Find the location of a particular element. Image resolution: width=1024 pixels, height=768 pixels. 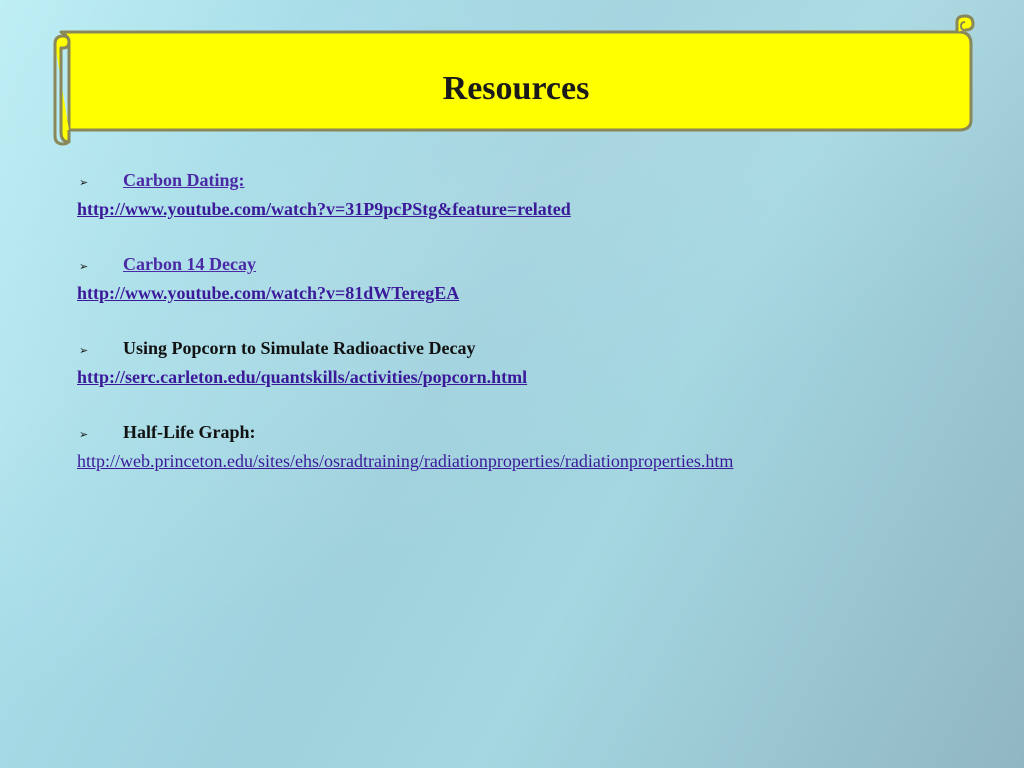

resource-title-link: Carbon Dating: is located at coordinates (184, 180).